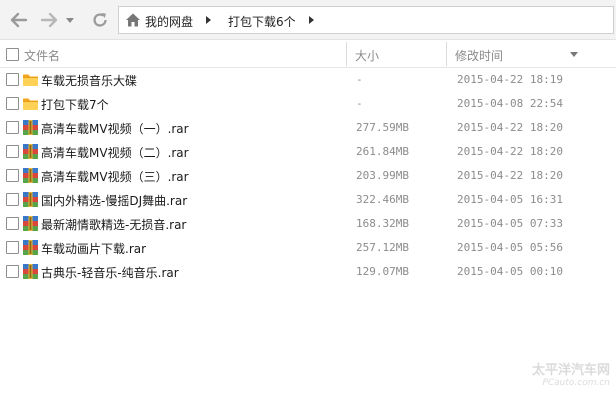 The width and height of the screenshot is (616, 396). Describe the element at coordinates (382, 127) in the screenshot. I see `file-size: 277.59MB` at that location.